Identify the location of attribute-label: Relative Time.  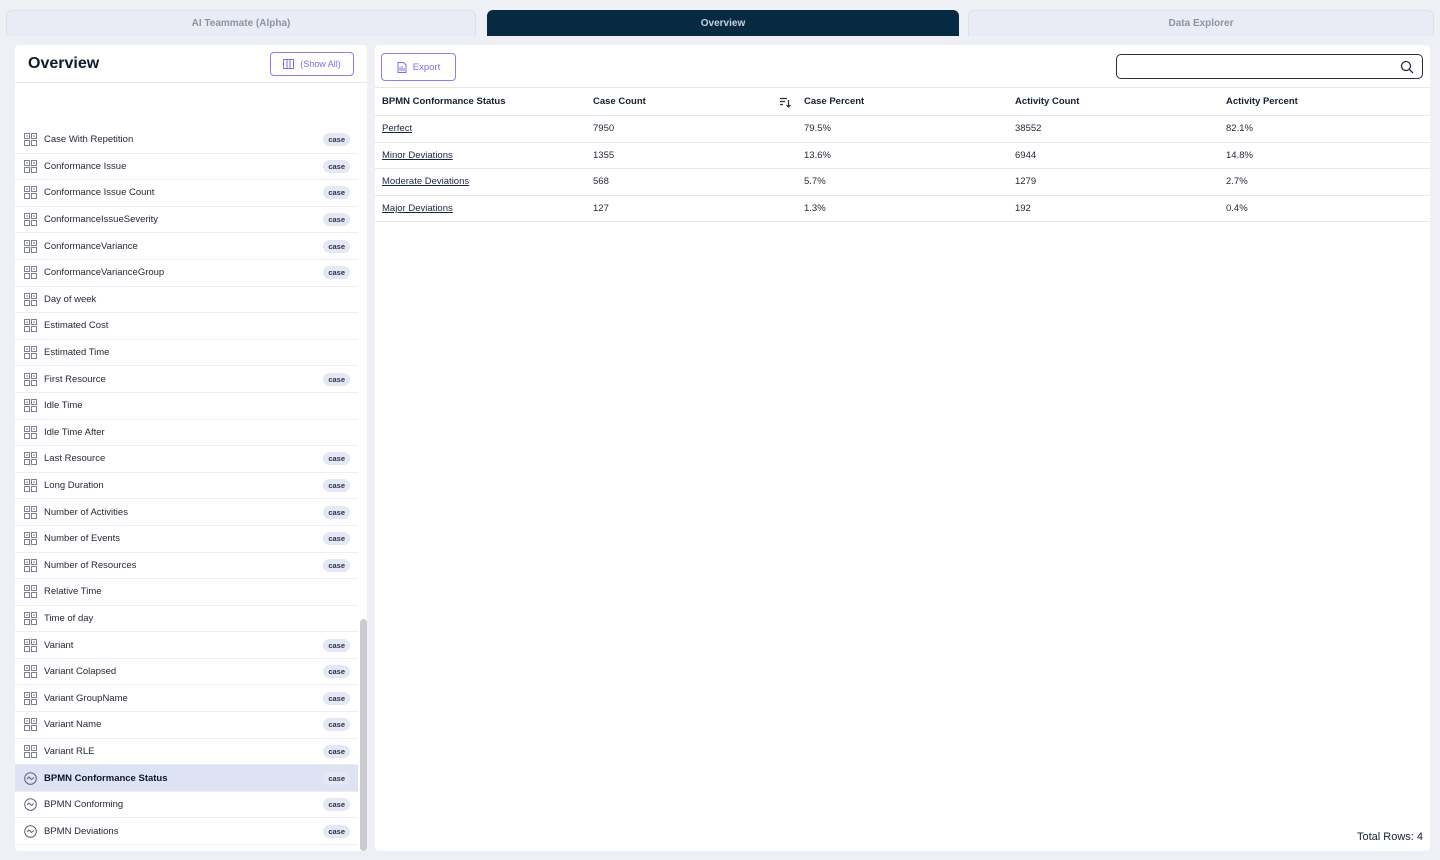
(73, 592).